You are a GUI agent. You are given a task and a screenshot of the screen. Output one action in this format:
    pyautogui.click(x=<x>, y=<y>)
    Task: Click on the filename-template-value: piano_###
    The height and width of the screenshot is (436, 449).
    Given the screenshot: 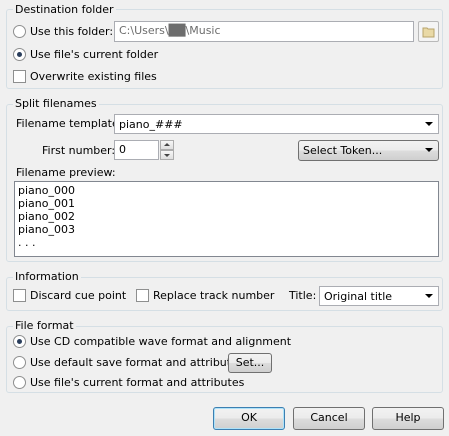 What is the action you would take?
    pyautogui.click(x=151, y=124)
    